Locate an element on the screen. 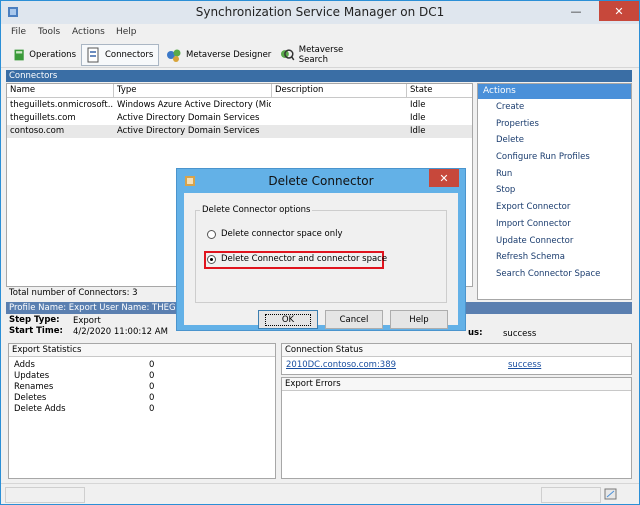 The image size is (640, 505). cell-name: contoso.com is located at coordinates (37, 131).